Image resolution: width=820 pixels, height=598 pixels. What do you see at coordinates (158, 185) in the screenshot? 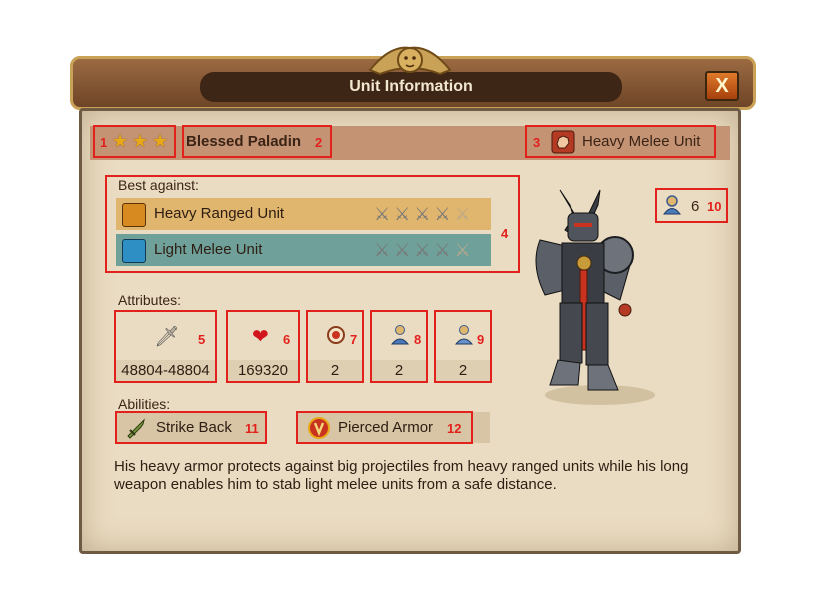
I see `best-against-label: Best against:` at bounding box center [158, 185].